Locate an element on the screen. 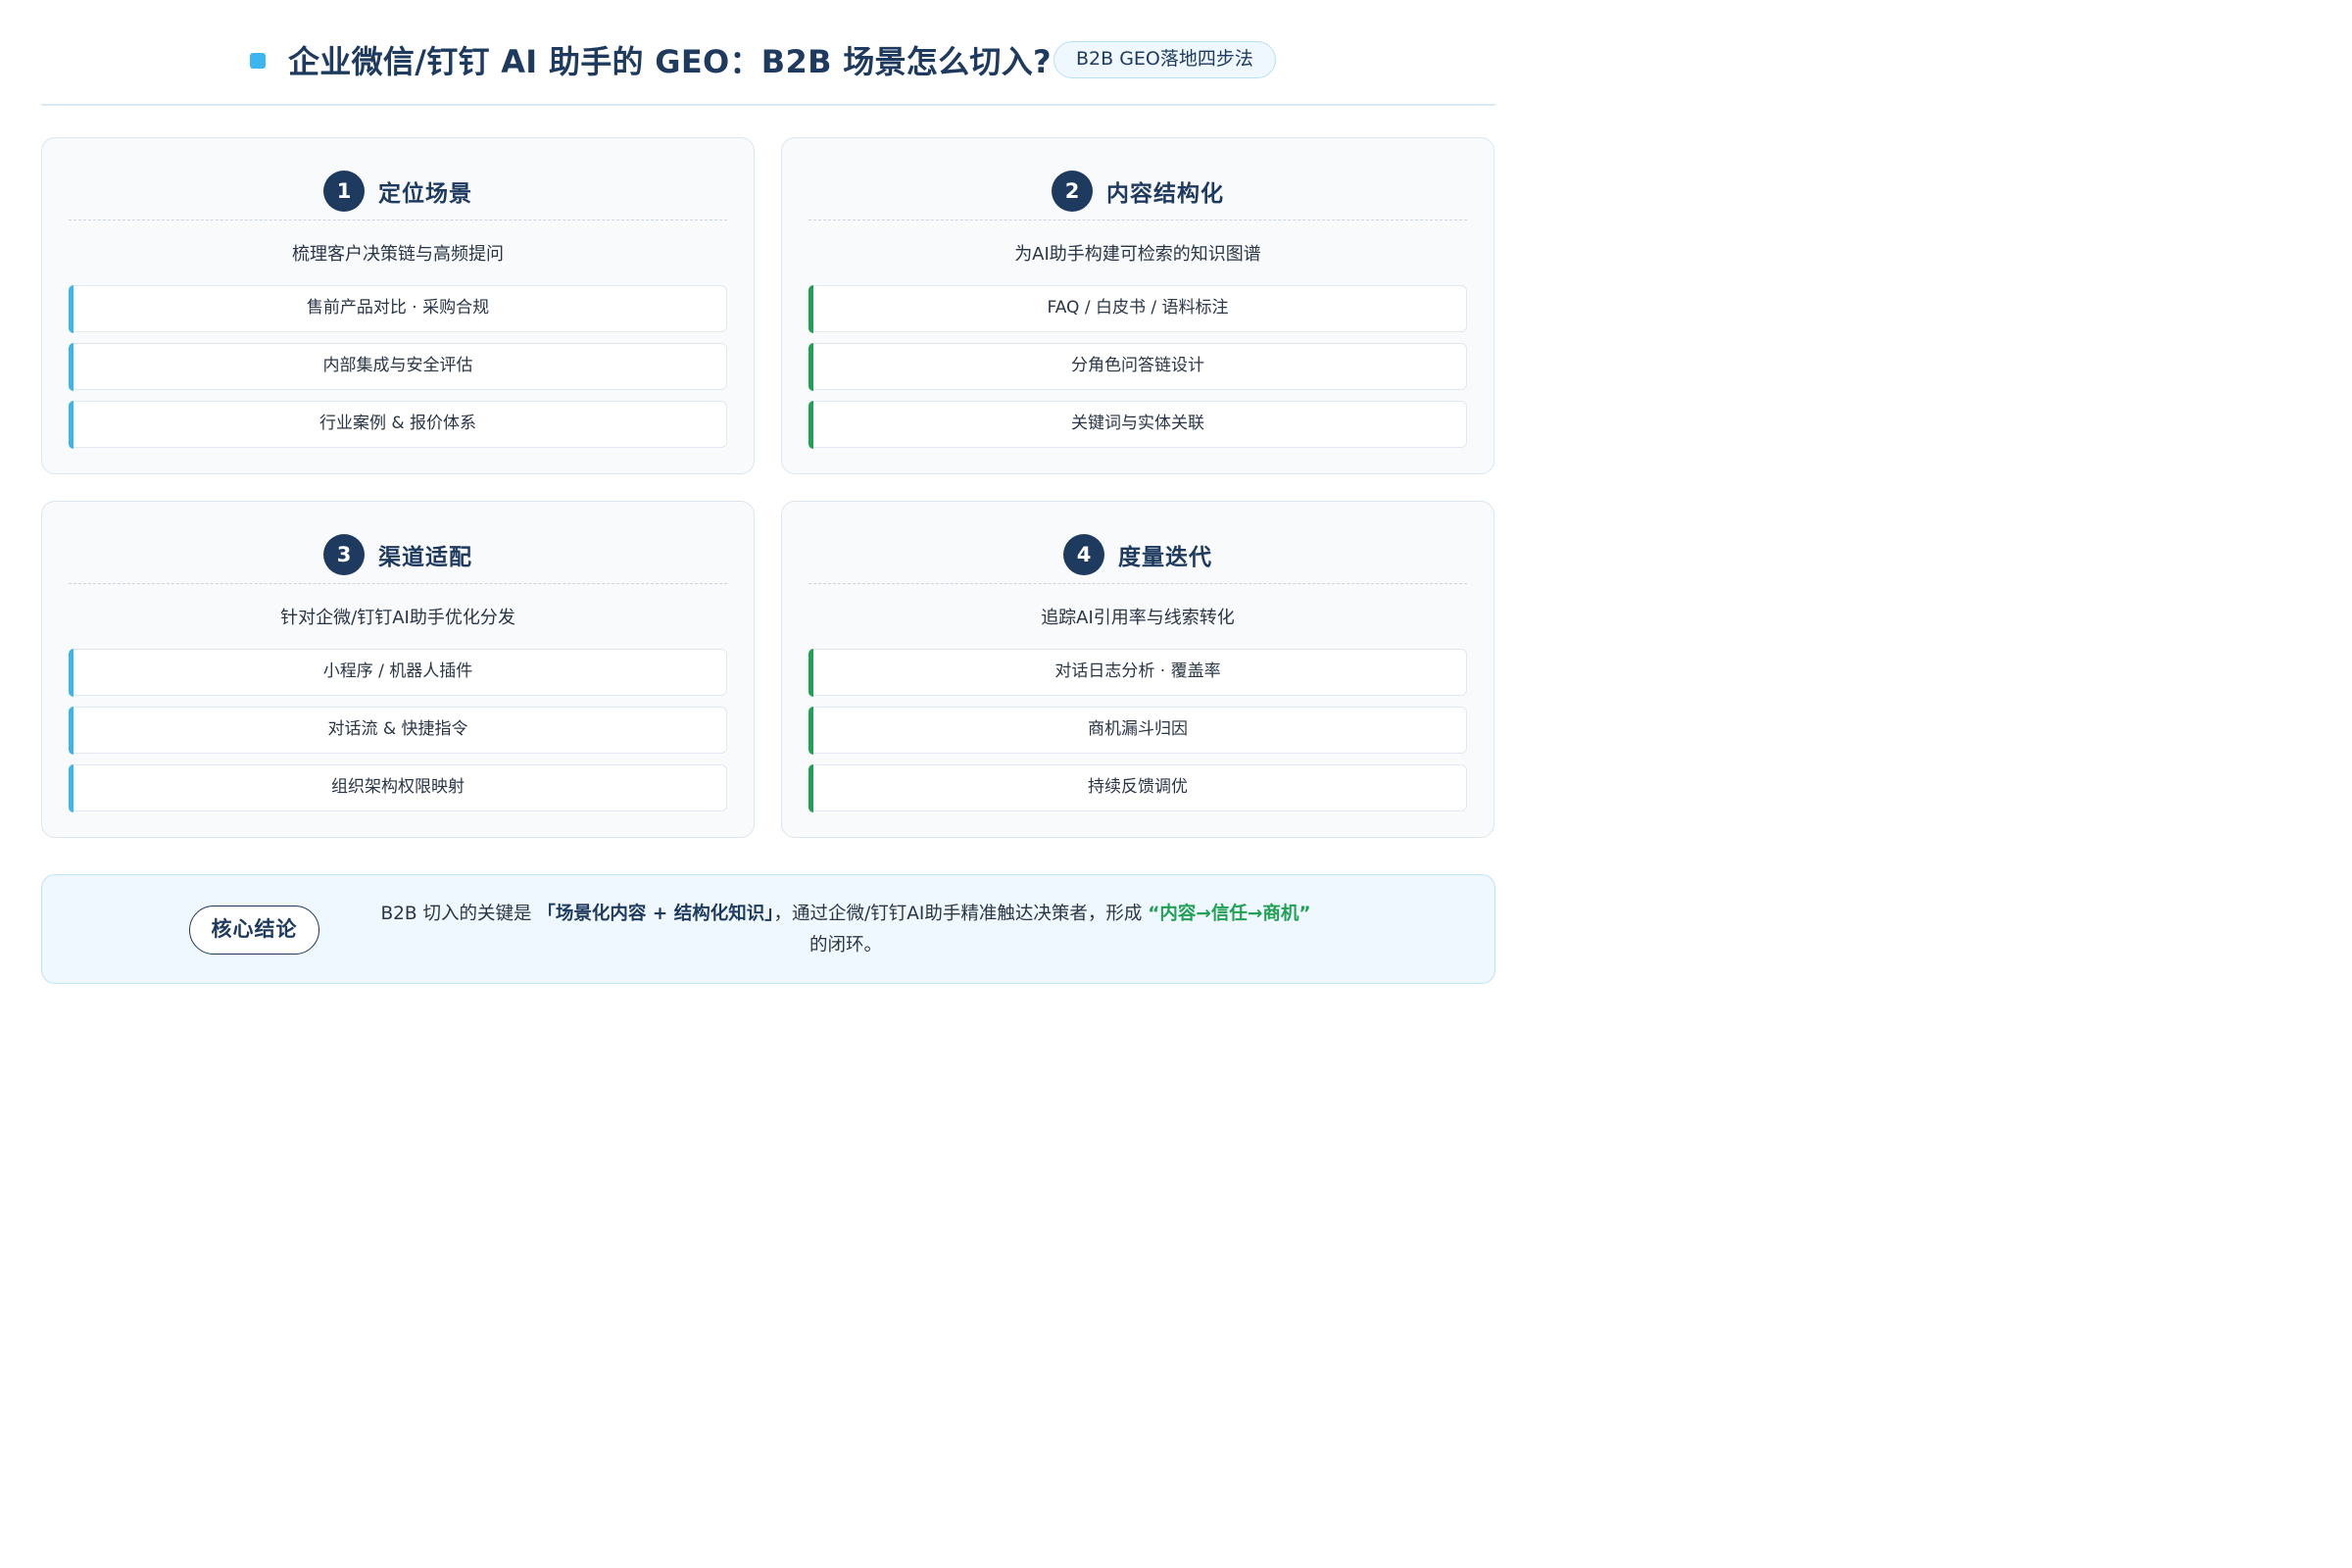 This screenshot has height=1568, width=2352. title-bullet-icon is located at coordinates (258, 61).